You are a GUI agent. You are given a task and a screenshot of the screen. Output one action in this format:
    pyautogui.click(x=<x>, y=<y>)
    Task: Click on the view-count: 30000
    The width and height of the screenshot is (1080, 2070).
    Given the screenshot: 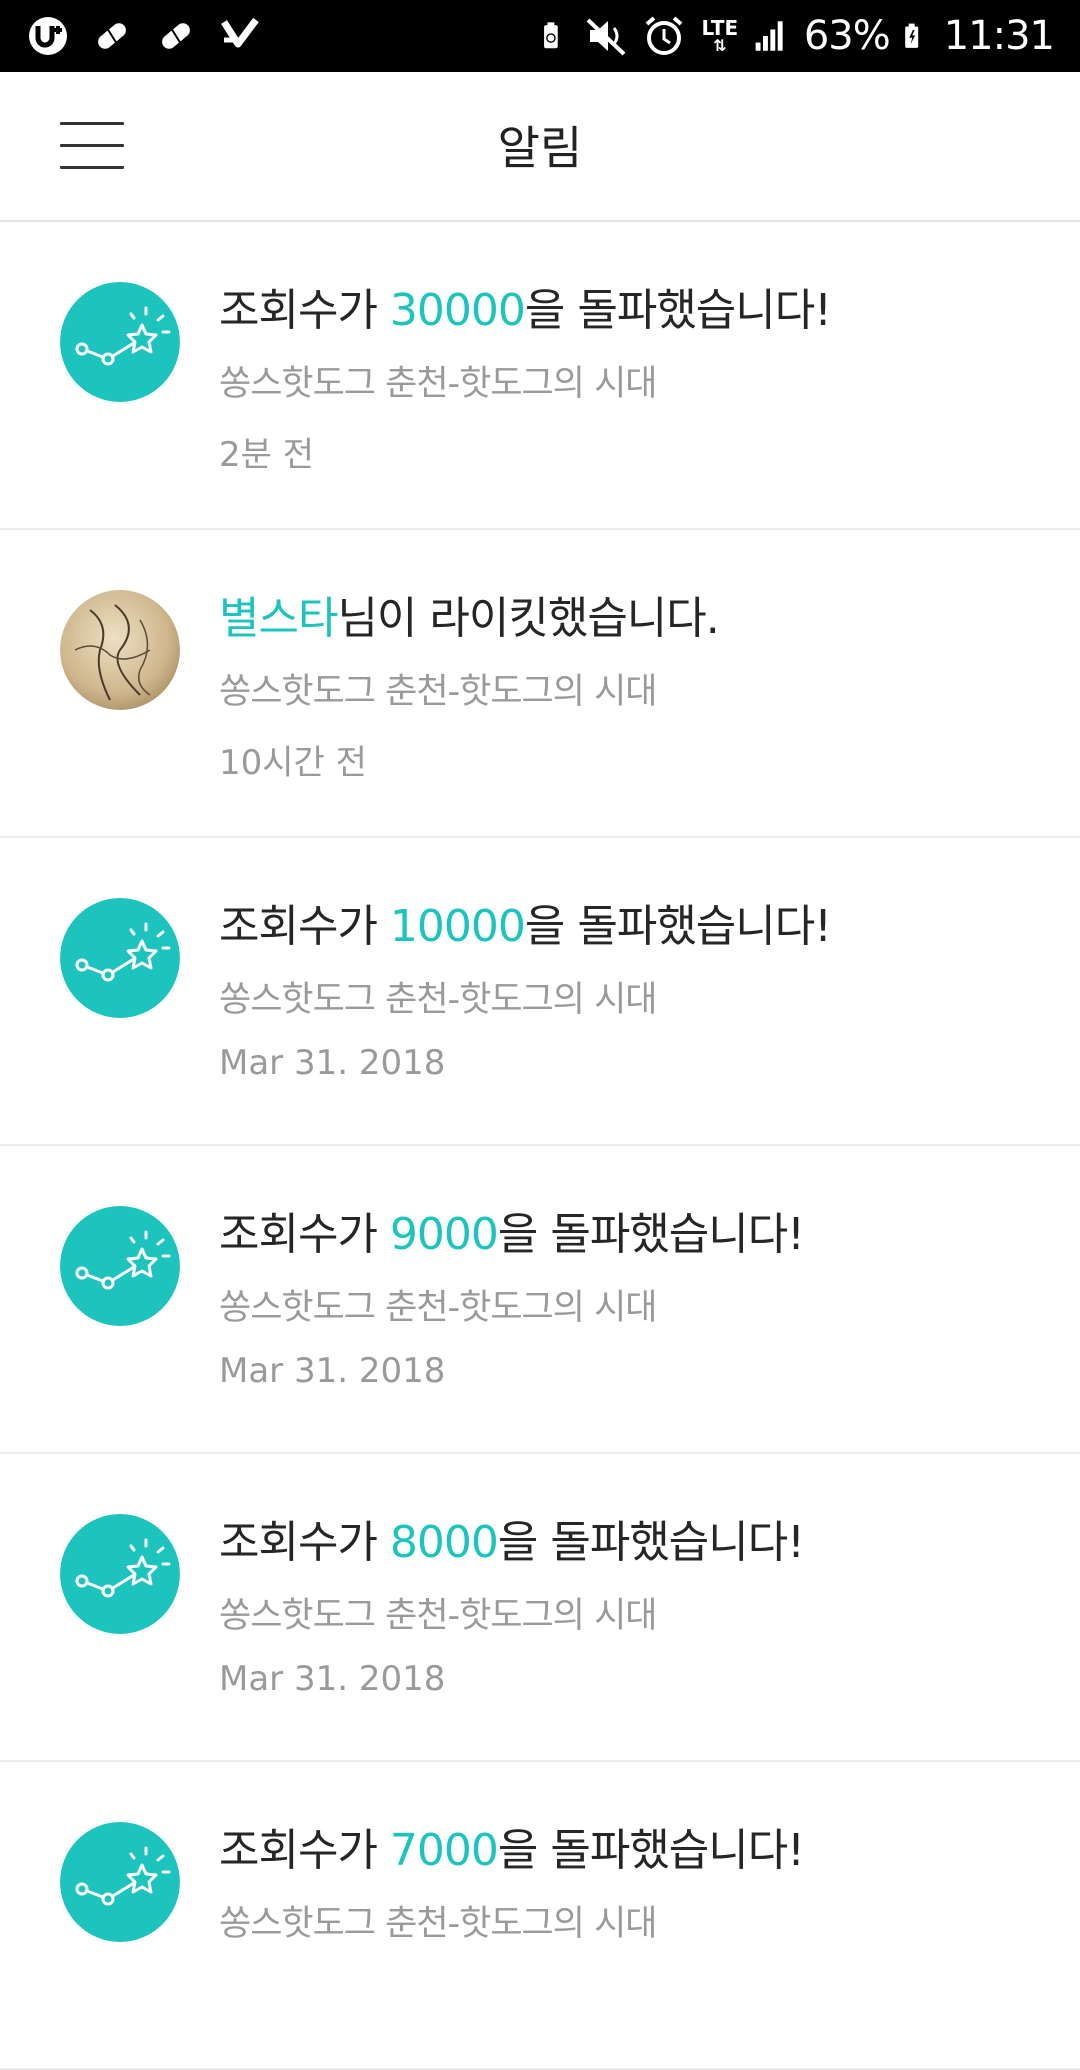 What is the action you would take?
    pyautogui.click(x=457, y=310)
    